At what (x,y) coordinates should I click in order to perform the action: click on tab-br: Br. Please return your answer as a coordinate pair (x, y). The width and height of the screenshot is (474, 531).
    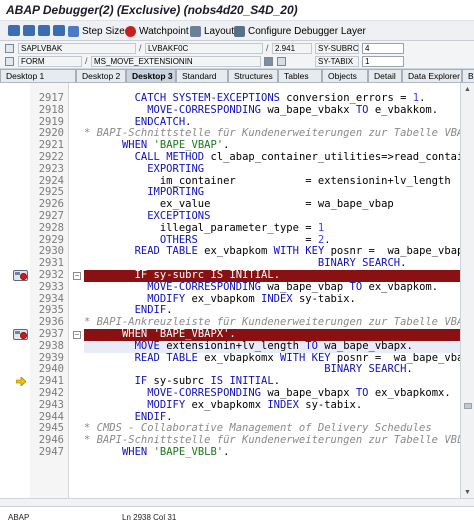
    Looking at the image, I should click on (468, 75).